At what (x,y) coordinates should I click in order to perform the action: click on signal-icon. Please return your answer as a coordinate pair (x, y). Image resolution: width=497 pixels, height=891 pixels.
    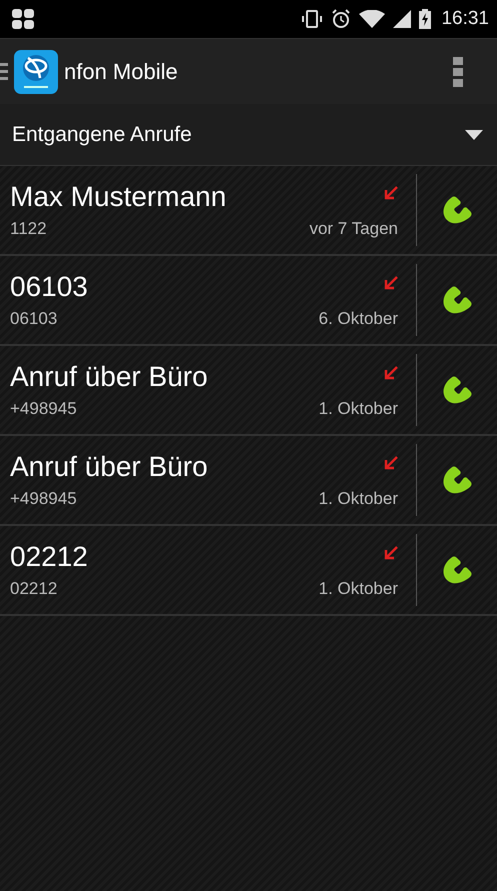
    Looking at the image, I should click on (402, 19).